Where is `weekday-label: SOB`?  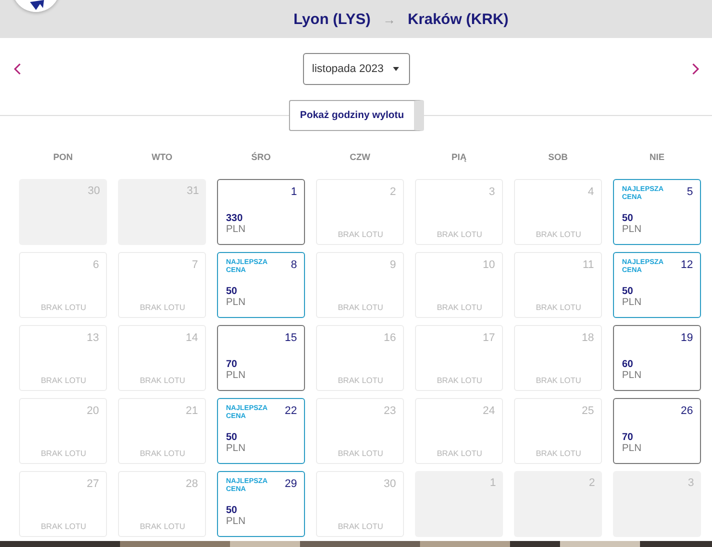
weekday-label: SOB is located at coordinates (558, 157).